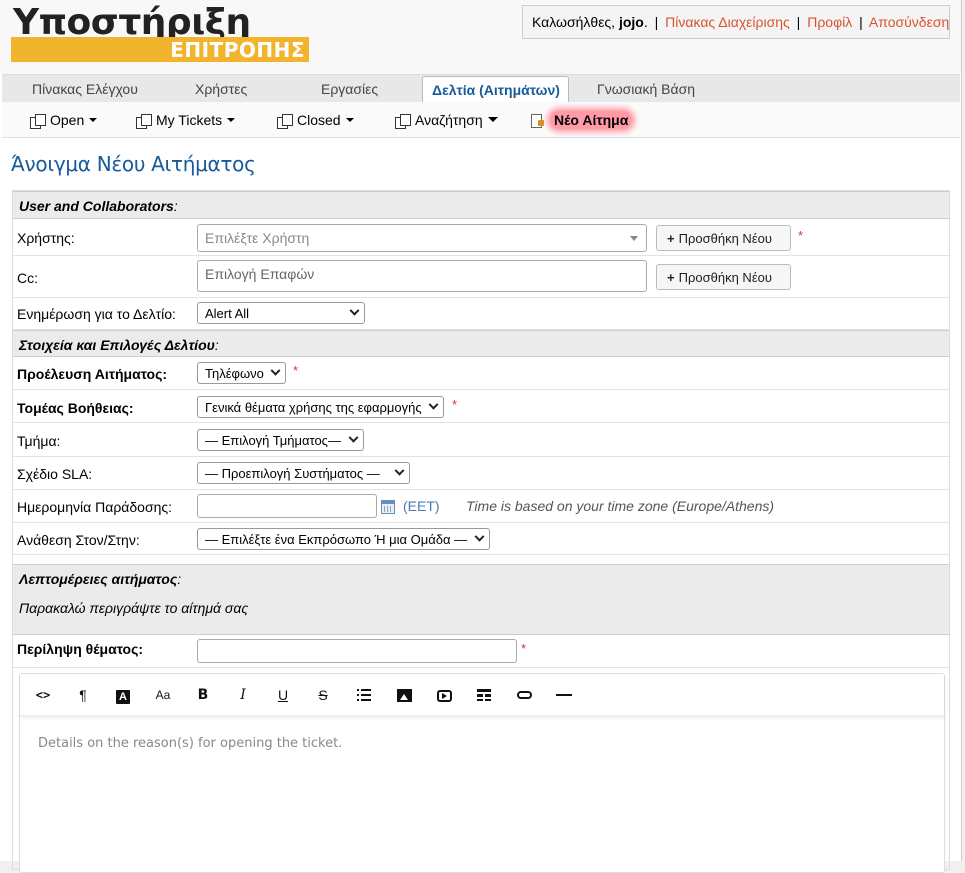 This screenshot has height=873, width=965. I want to click on image-glyph, so click(404, 695).